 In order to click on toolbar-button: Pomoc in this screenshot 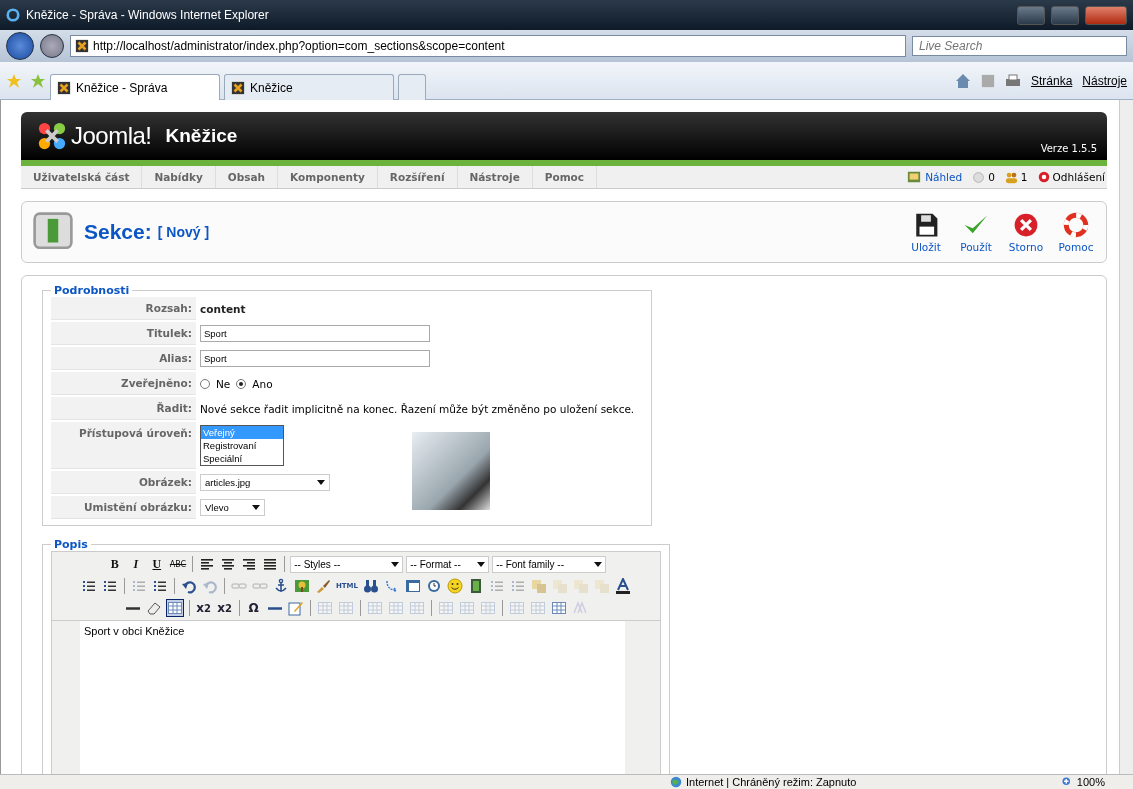, I will do `click(1076, 232)`.